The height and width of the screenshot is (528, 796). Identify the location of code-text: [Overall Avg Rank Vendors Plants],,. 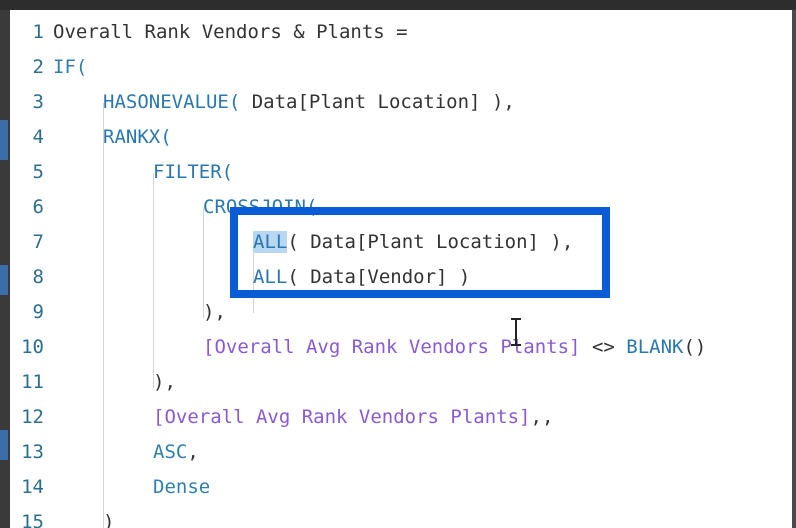
(353, 417).